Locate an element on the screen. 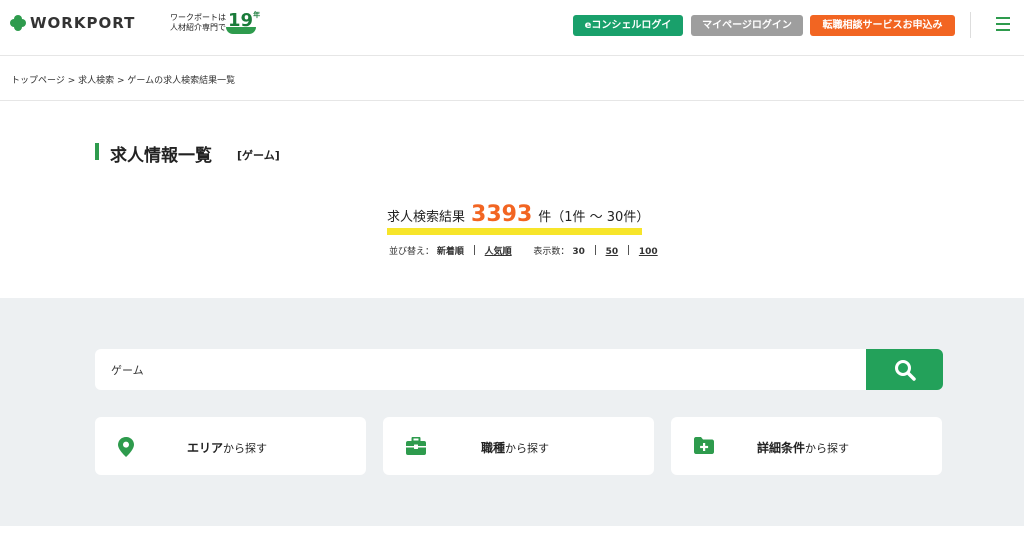 The width and height of the screenshot is (1024, 536). detail-label-bold: 詳細条件 is located at coordinates (781, 448).